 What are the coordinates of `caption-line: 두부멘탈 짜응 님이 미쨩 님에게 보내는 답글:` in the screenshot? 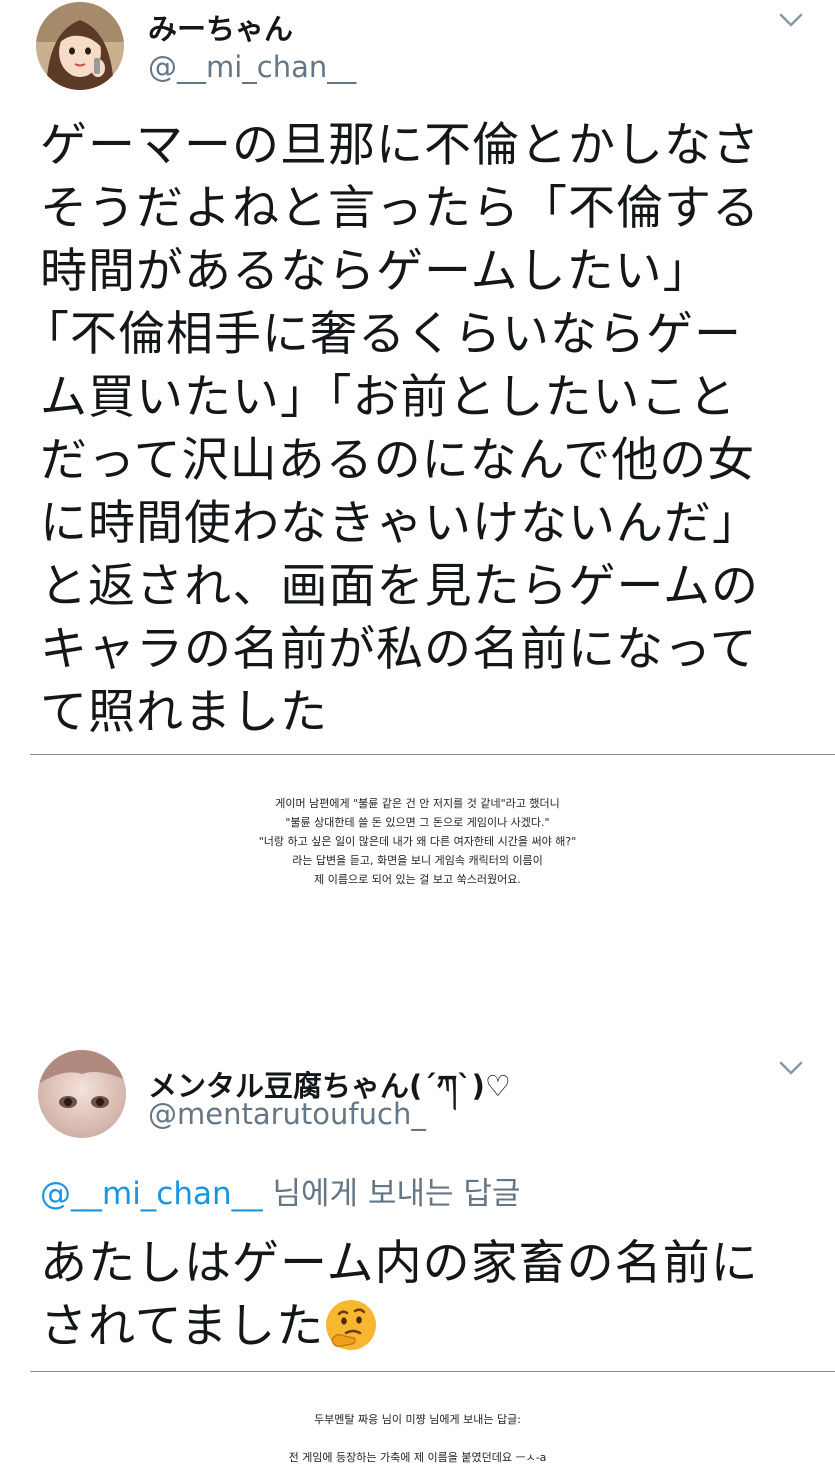 It's located at (417, 1419).